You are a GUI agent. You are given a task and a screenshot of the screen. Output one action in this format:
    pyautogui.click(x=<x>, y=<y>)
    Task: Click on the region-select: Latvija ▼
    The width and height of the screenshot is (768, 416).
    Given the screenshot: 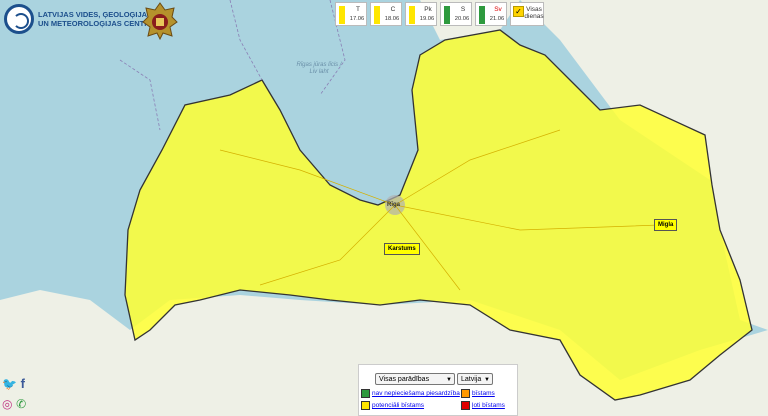 What is the action you would take?
    pyautogui.click(x=475, y=379)
    